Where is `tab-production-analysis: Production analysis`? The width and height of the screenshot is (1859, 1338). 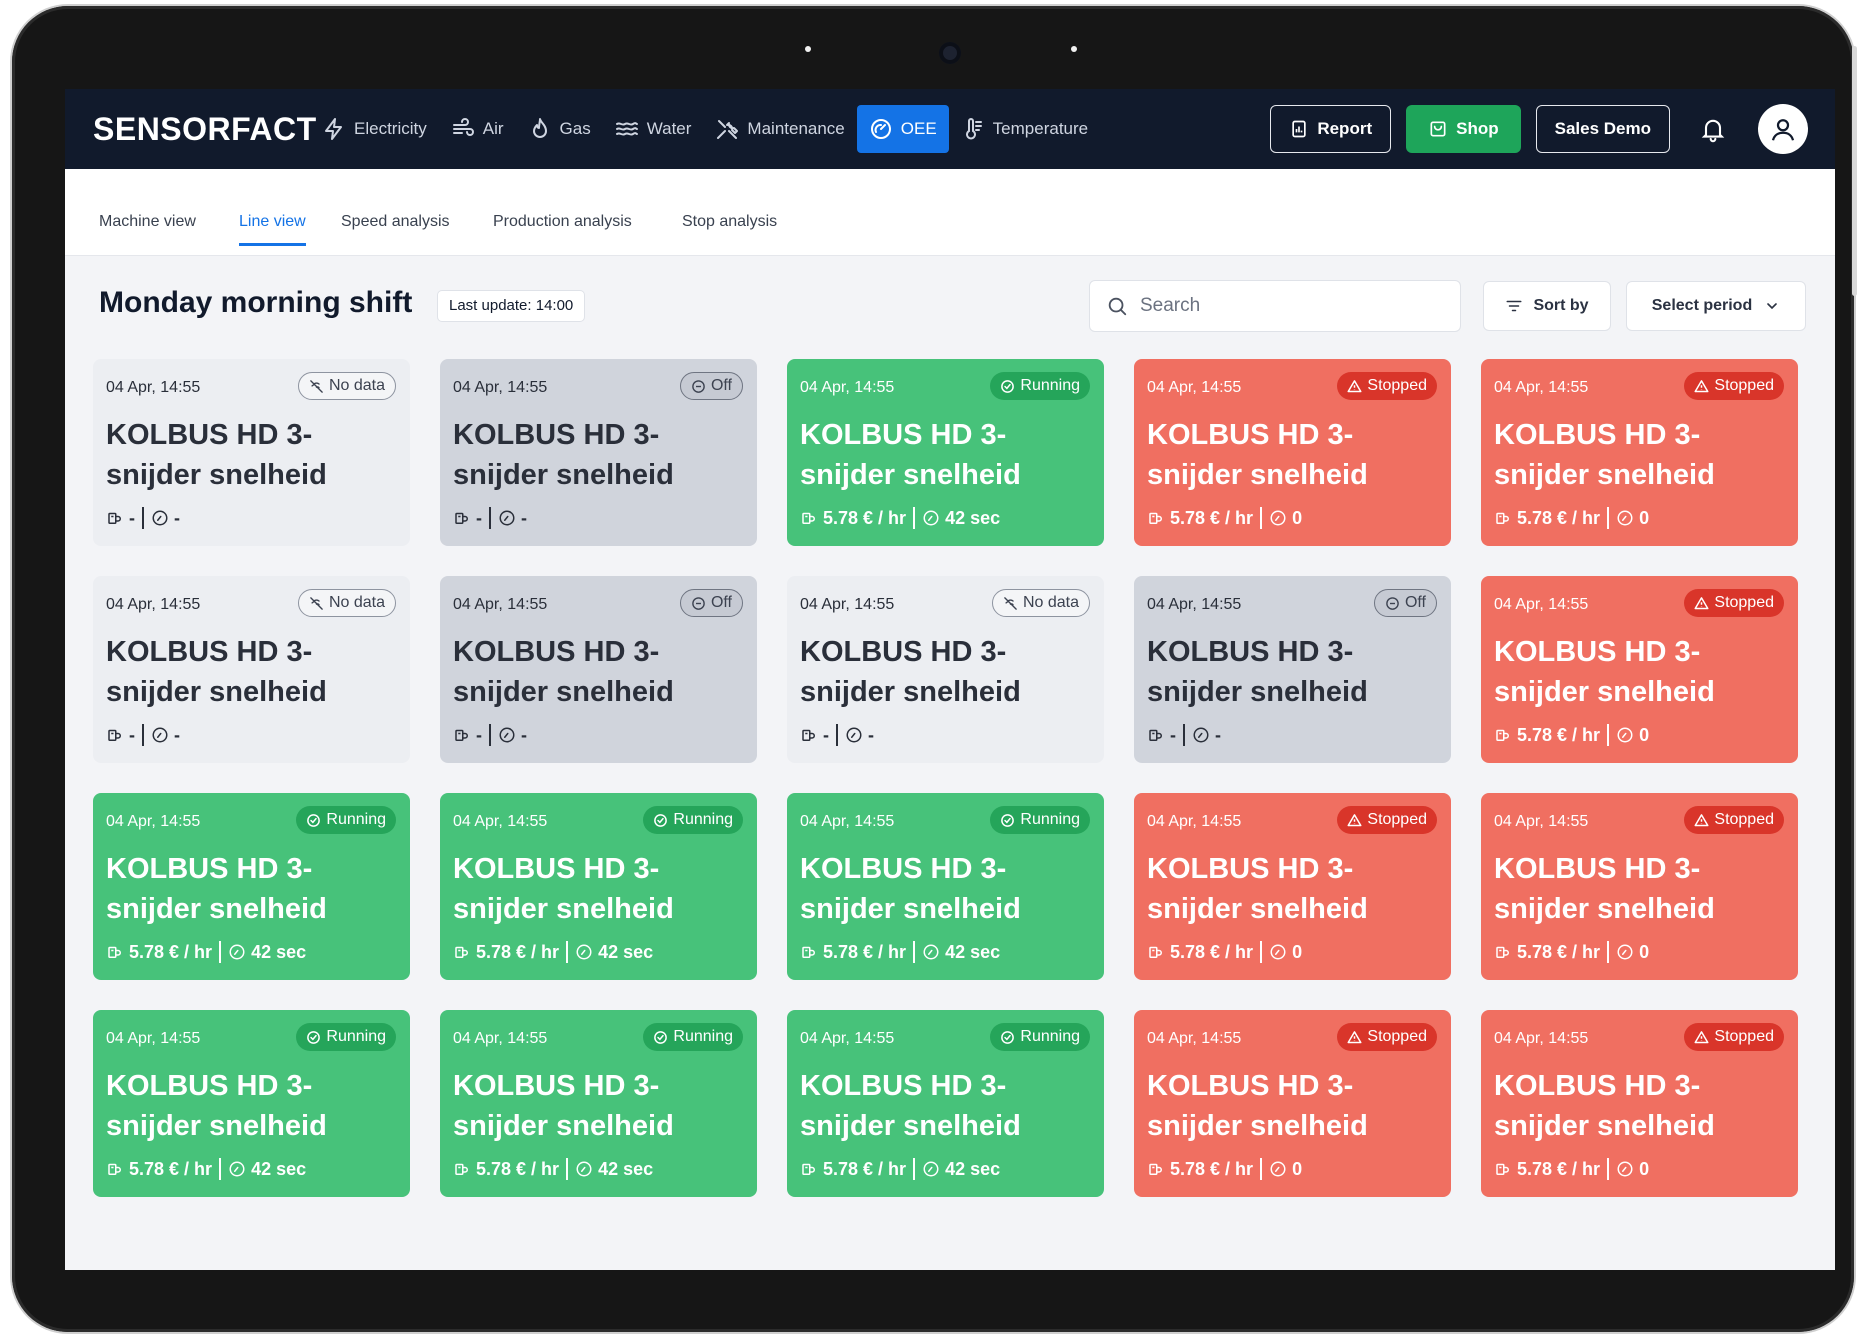
tab-production-analysis: Production analysis is located at coordinates (562, 228).